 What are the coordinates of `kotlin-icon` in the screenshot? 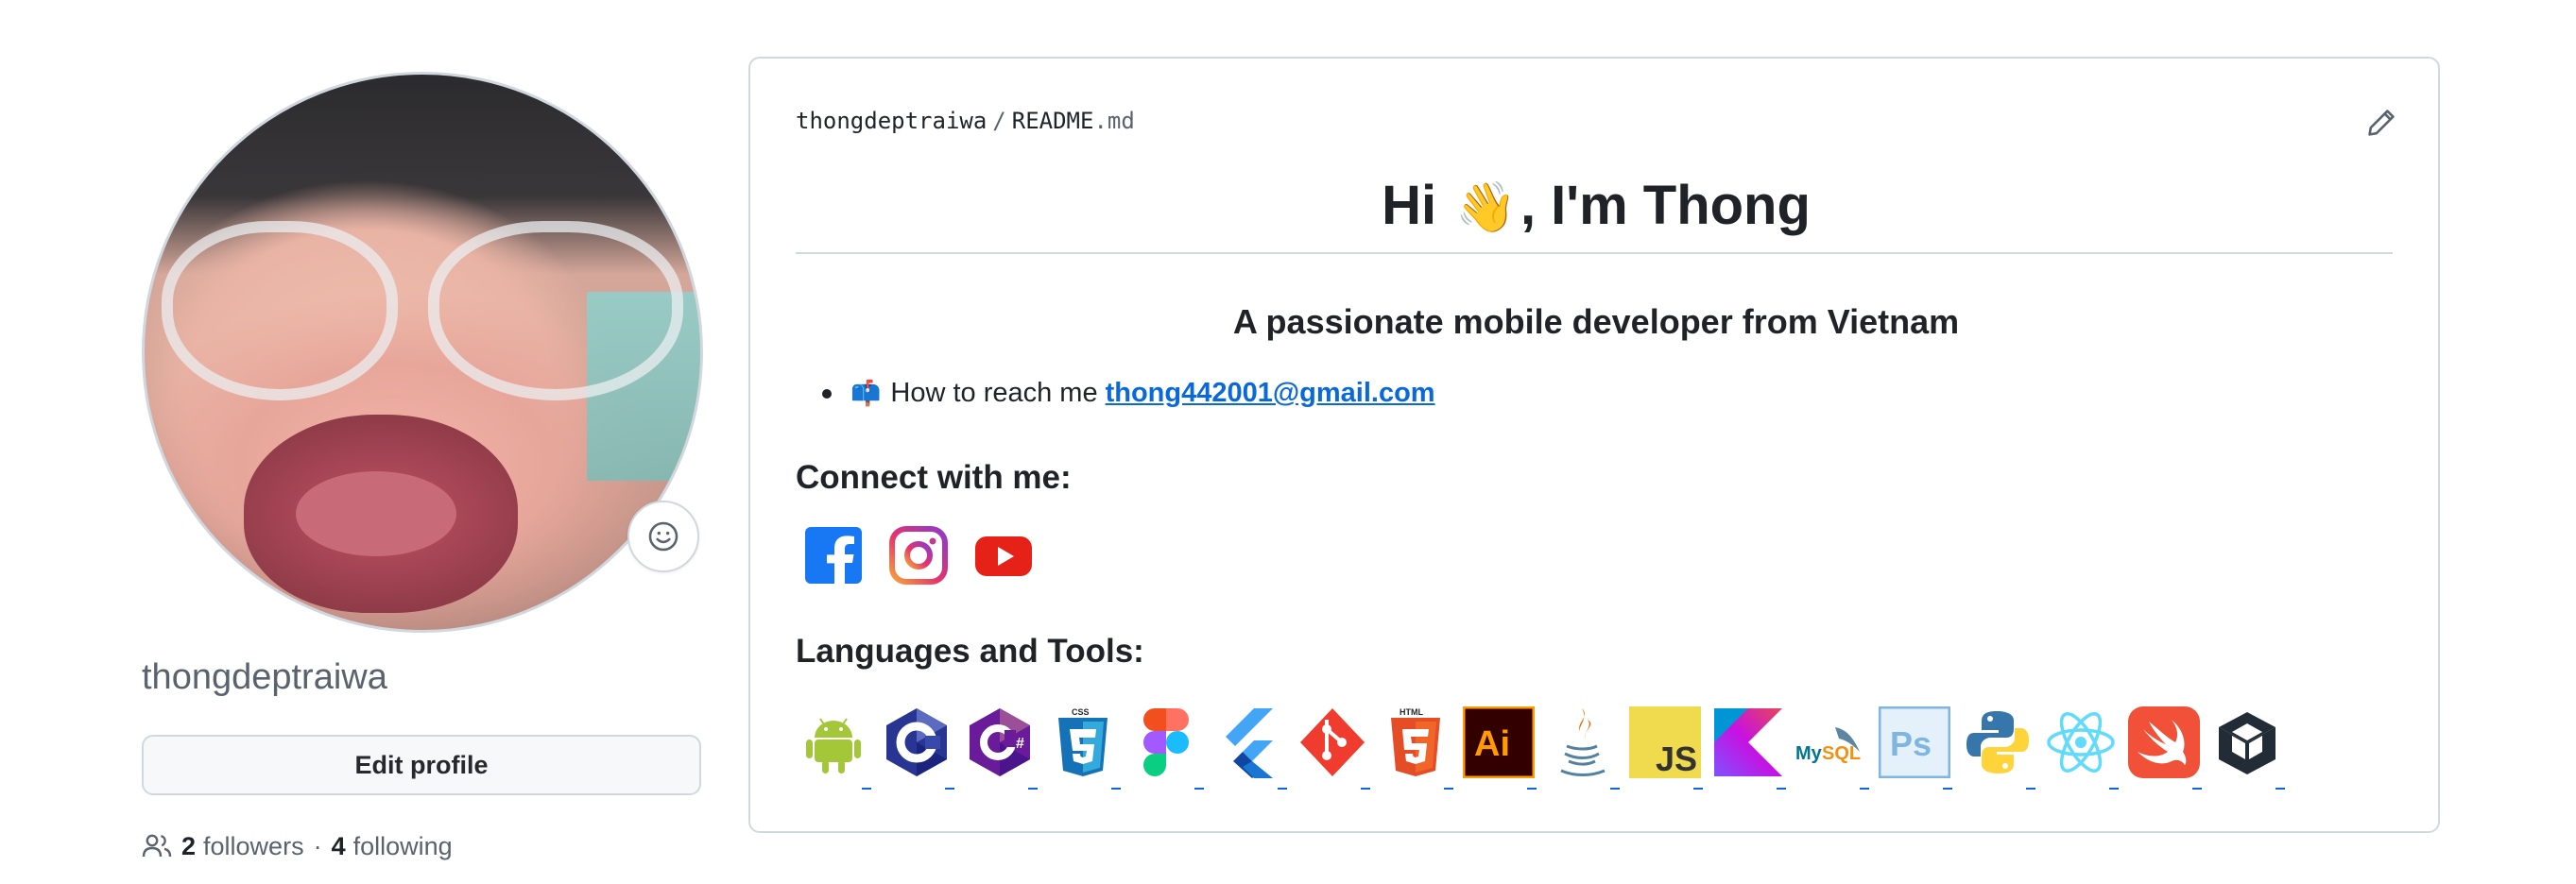 It's located at (1748, 745).